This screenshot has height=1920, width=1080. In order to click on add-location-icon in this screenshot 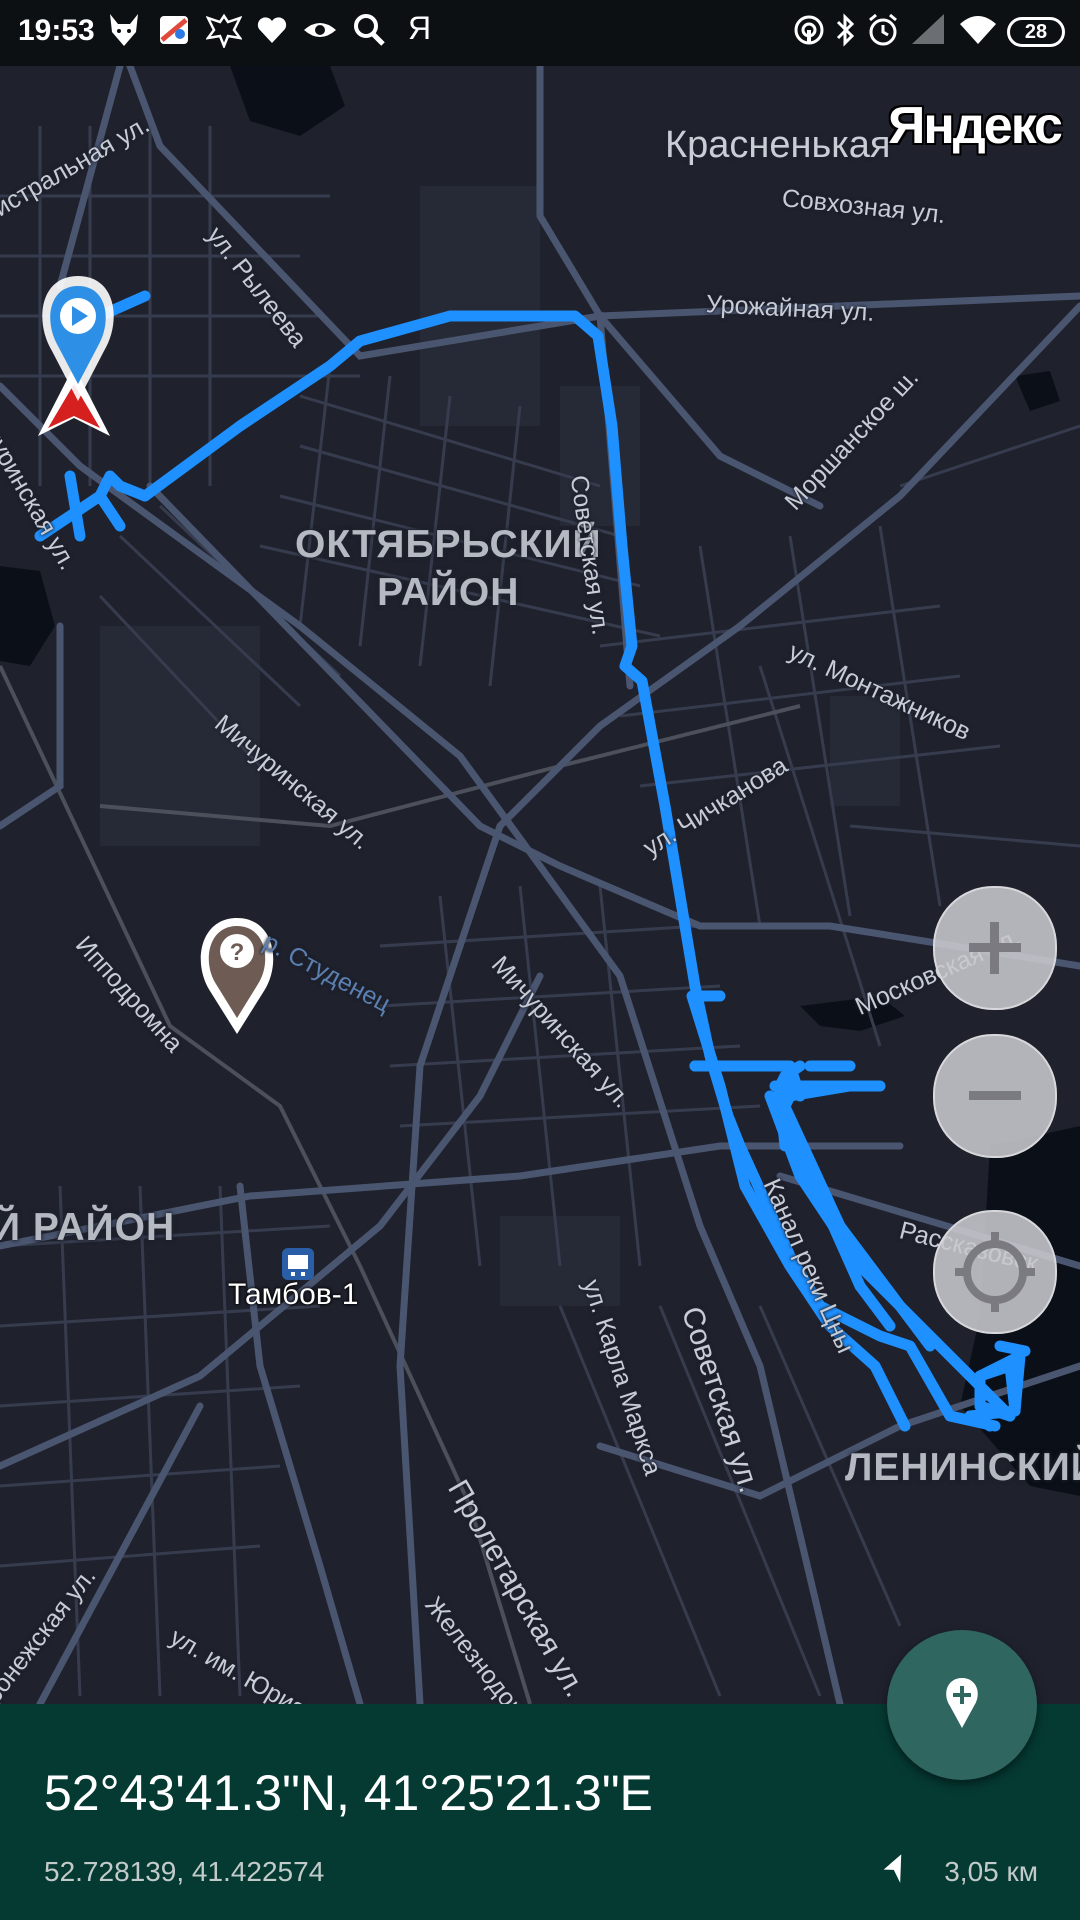, I will do `click(962, 1703)`.